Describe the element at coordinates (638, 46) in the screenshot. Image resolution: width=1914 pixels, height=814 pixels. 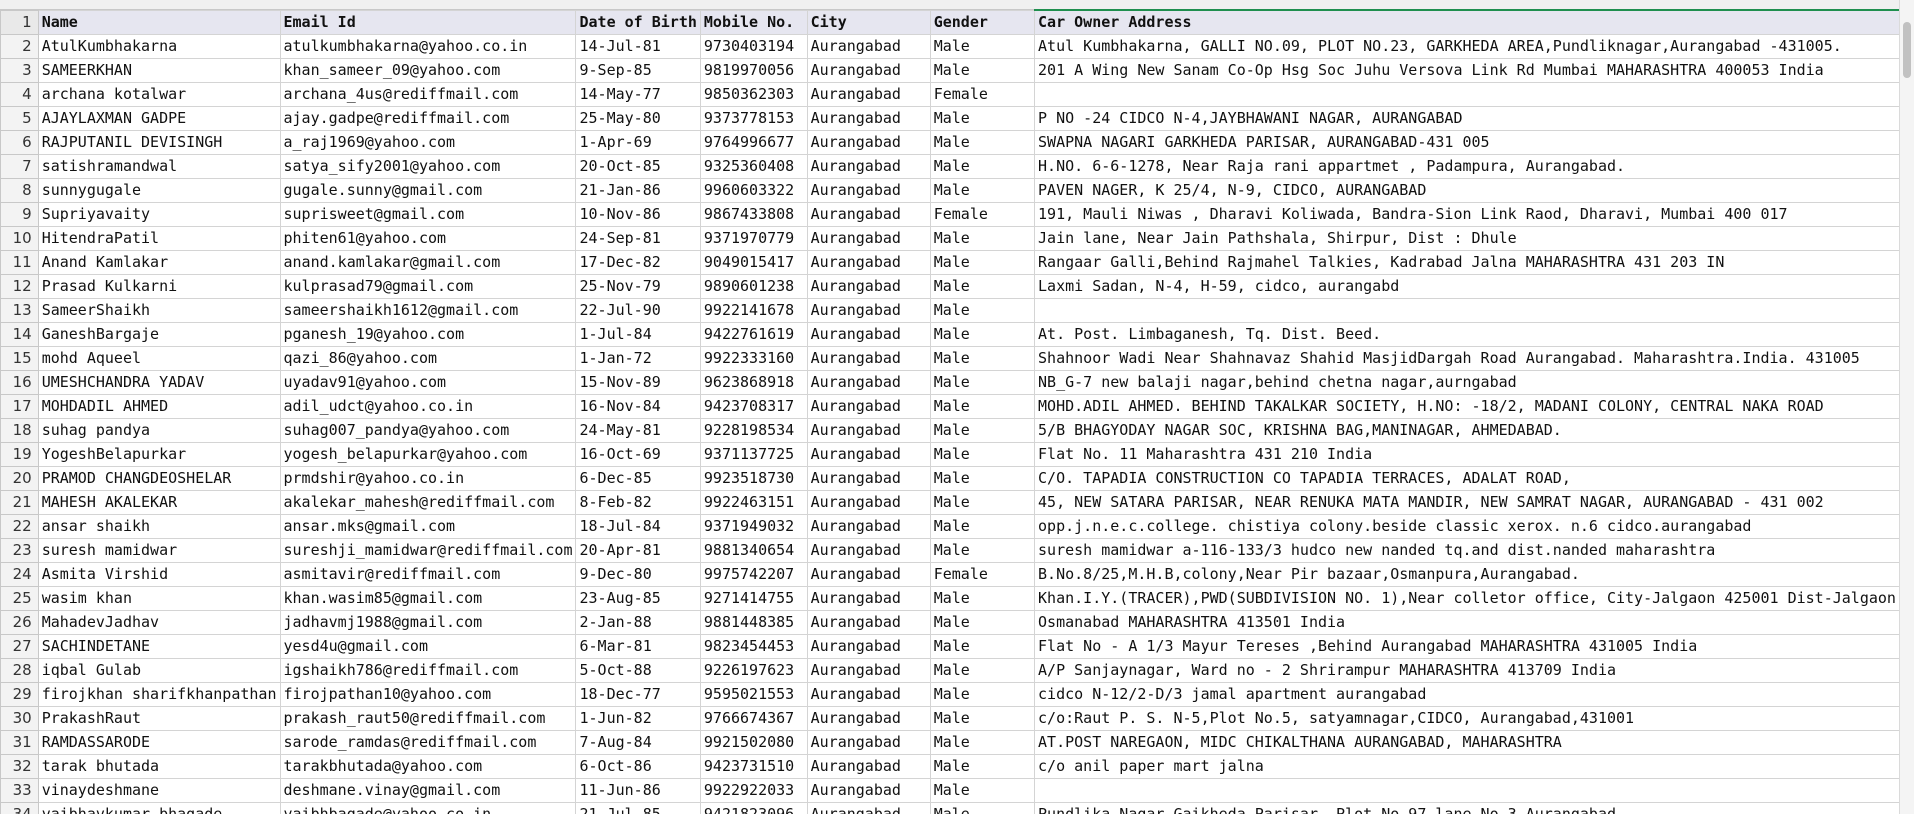
I see `cell-dob: 14-Jul-81` at that location.